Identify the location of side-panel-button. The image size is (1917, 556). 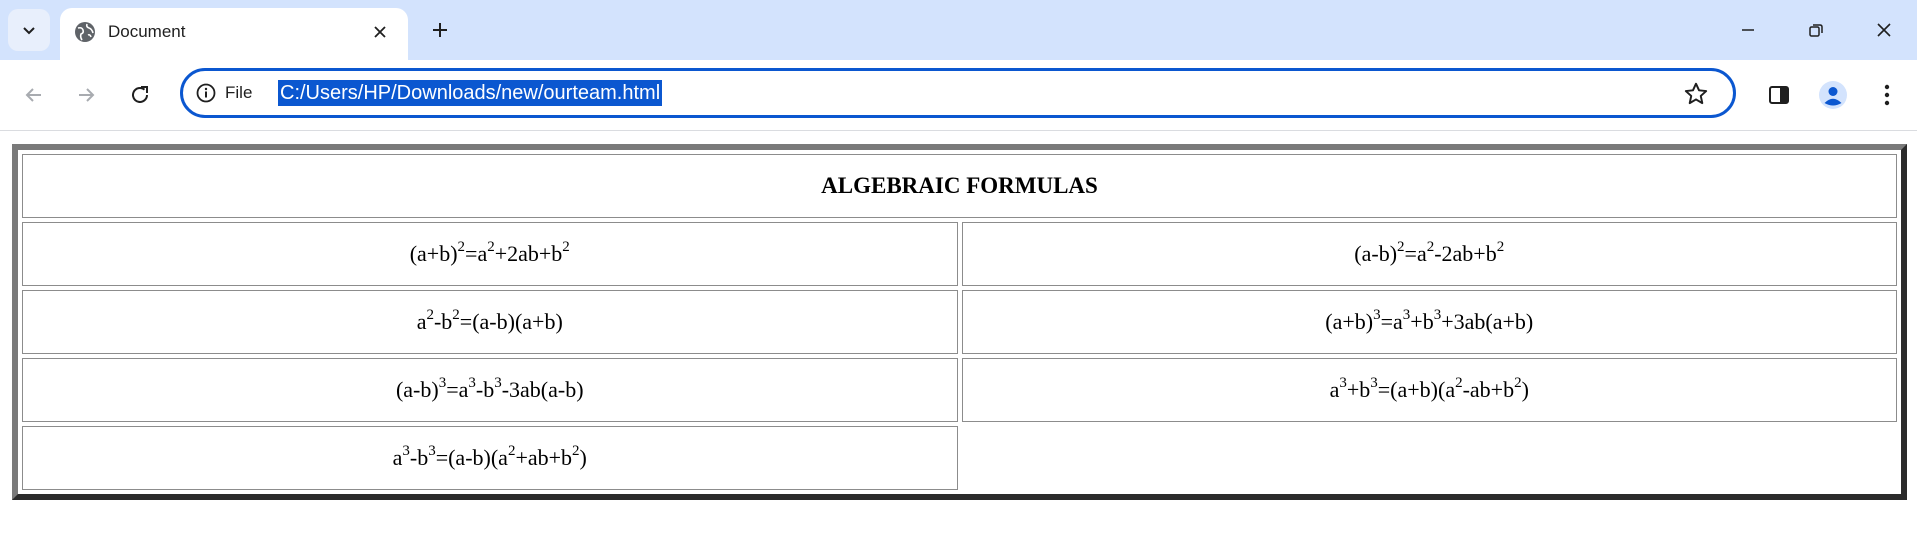
(1779, 95).